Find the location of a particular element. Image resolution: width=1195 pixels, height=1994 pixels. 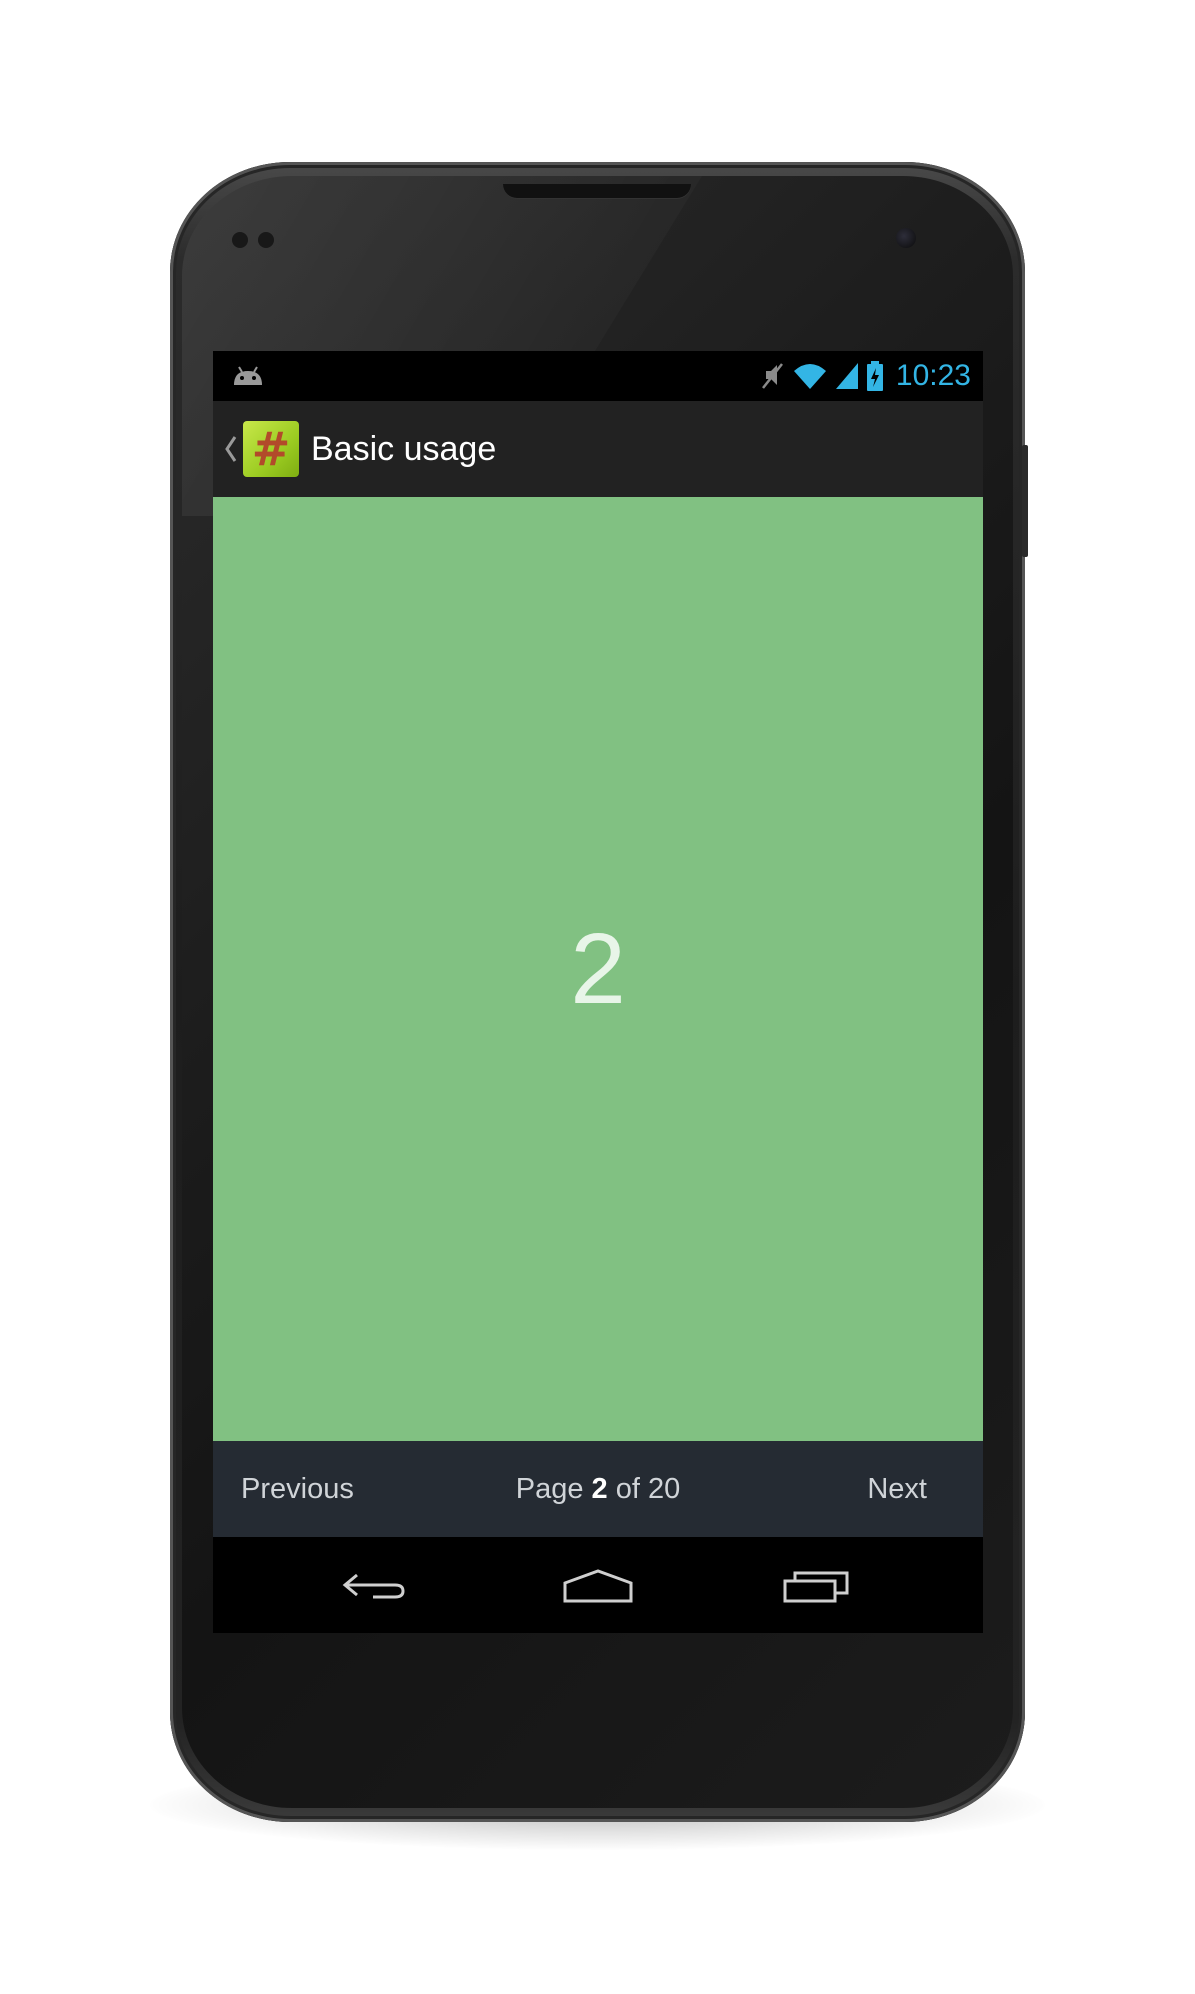

status-icons: 10:23 is located at coordinates (865, 376).